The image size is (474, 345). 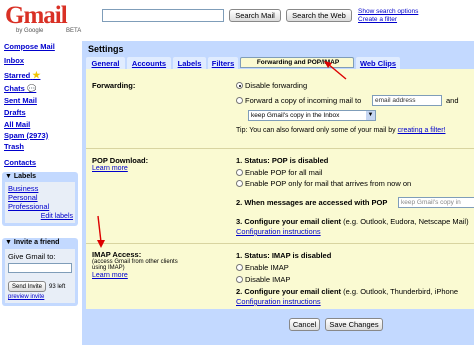 I want to click on forward-email-input: email address, so click(x=407, y=100).